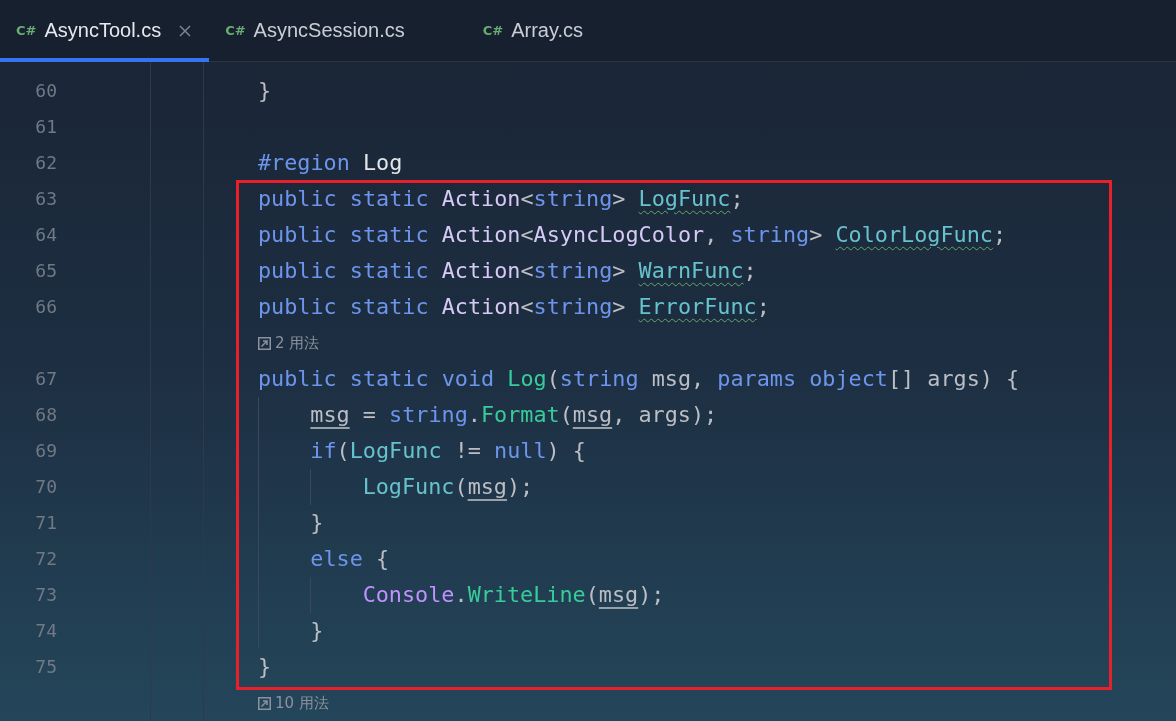  Describe the element at coordinates (514, 307) in the screenshot. I see `code-line: public static Action<string> ErrorFunc;` at that location.